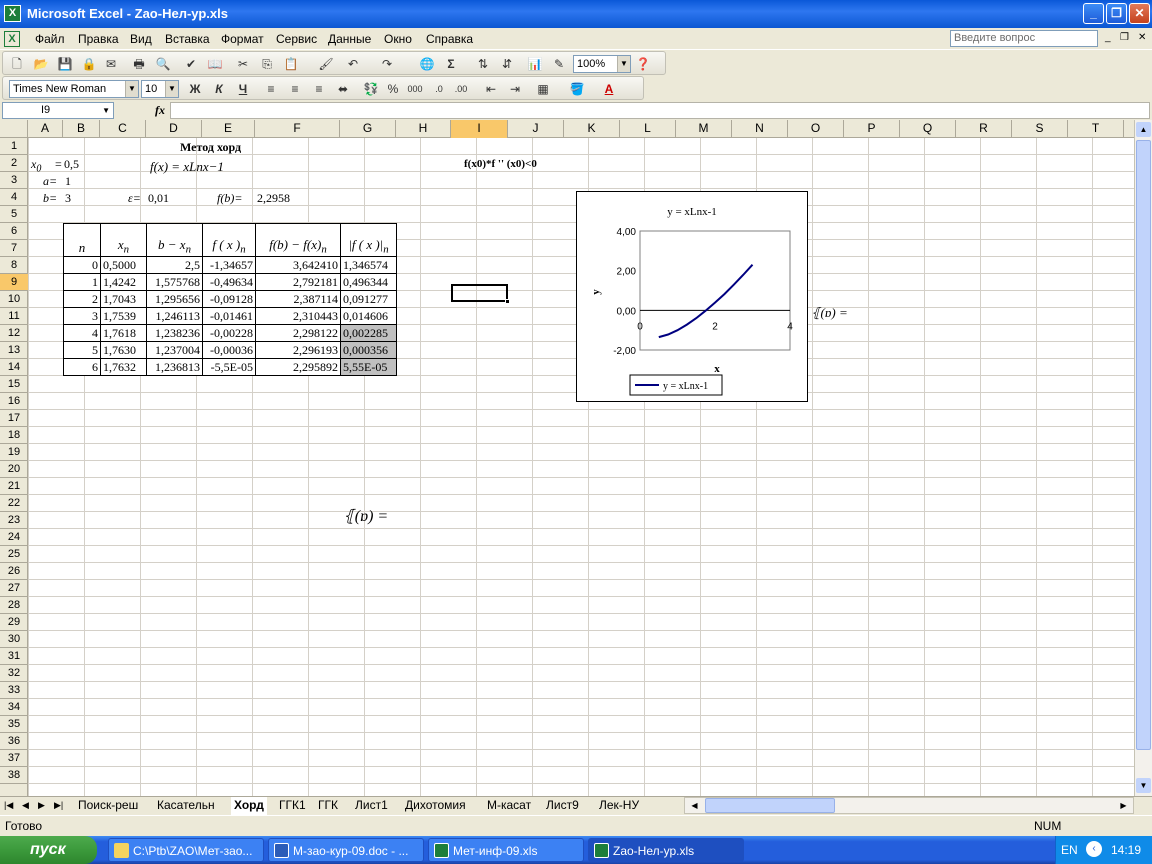  Describe the element at coordinates (14, 350) in the screenshot. I see `row-header: 13` at that location.